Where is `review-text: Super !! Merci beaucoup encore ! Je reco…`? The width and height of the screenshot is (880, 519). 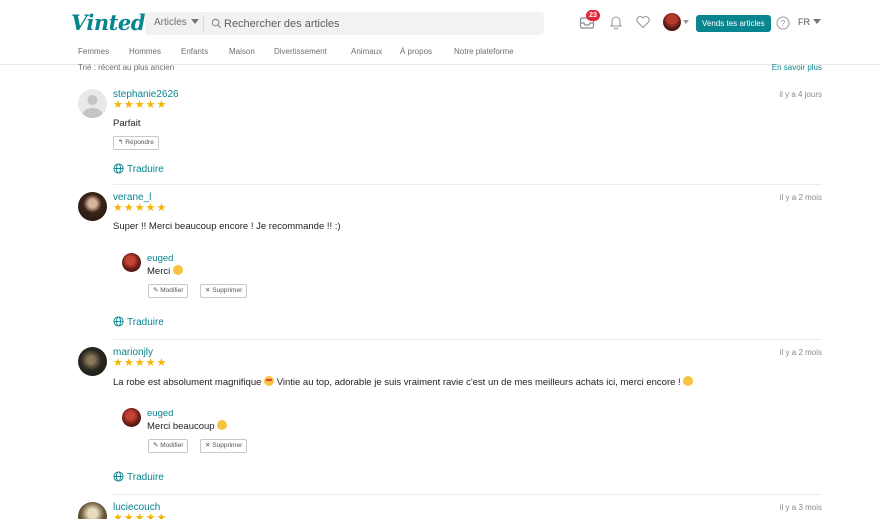
review-text: Super !! Merci beaucoup encore ! Je reco… is located at coordinates (227, 226).